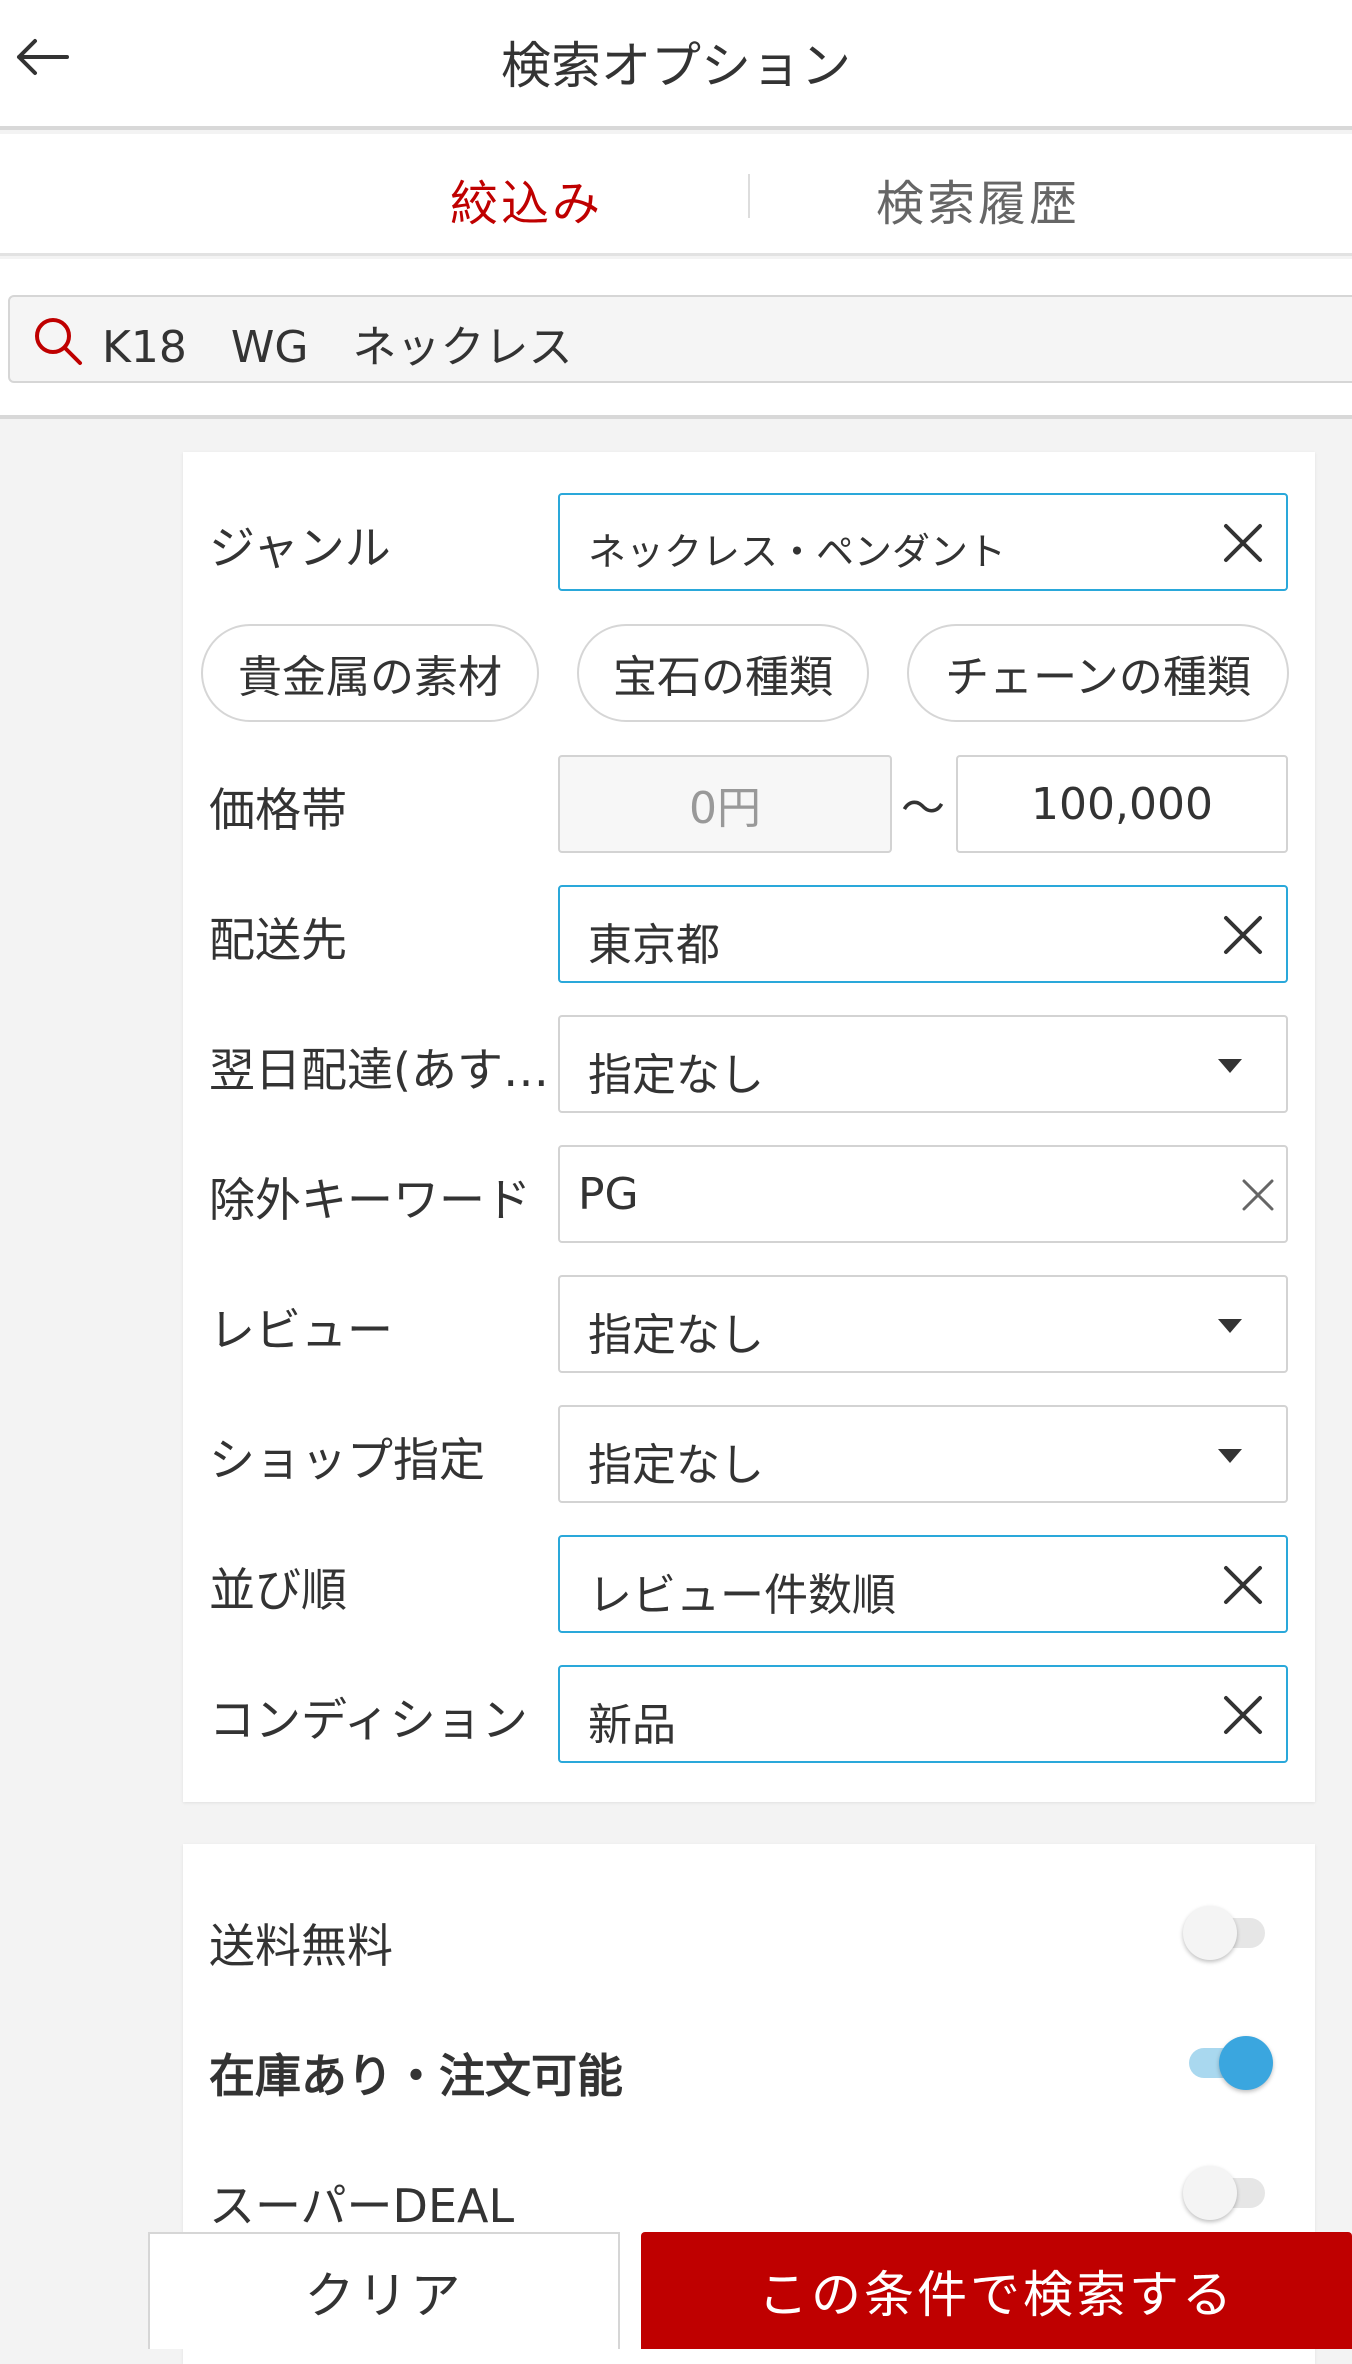  What do you see at coordinates (1122, 804) in the screenshot?
I see `price-max-input: 100,000` at bounding box center [1122, 804].